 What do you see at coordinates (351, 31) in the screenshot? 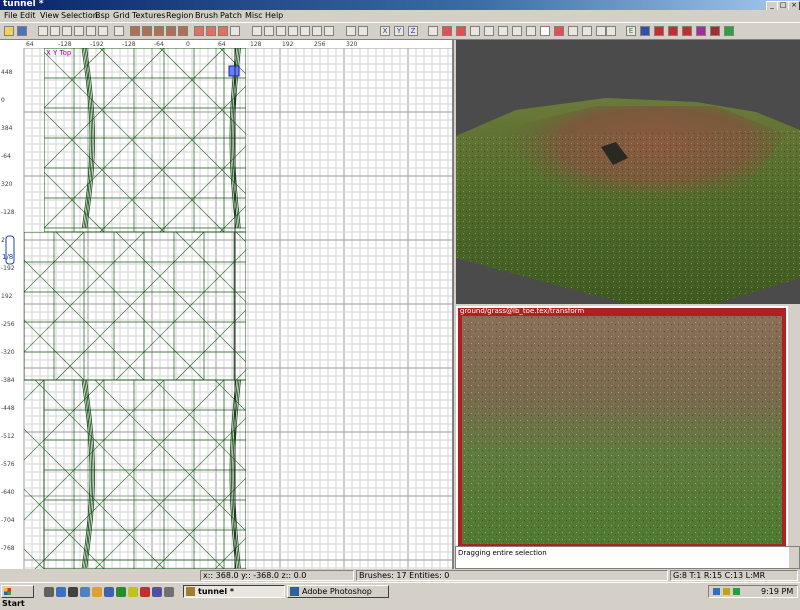
I see `refresh-icon` at bounding box center [351, 31].